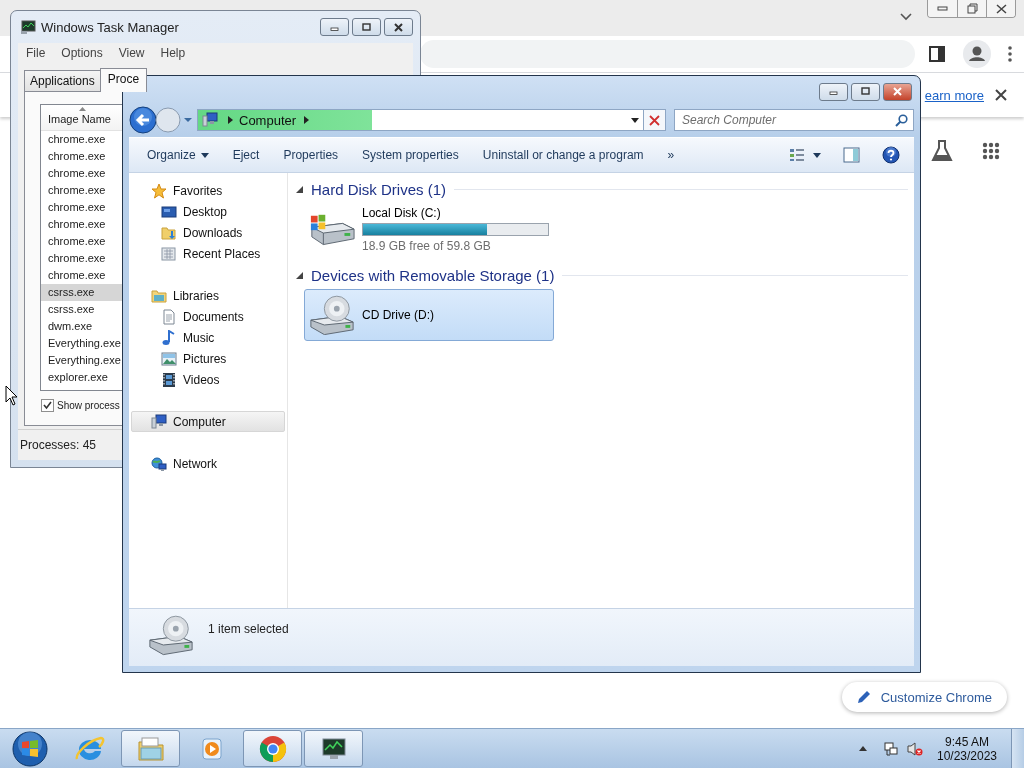 The width and height of the screenshot is (1024, 768). What do you see at coordinates (433, 275) in the screenshot?
I see `group-header: Devices with Removable Storage (1)` at bounding box center [433, 275].